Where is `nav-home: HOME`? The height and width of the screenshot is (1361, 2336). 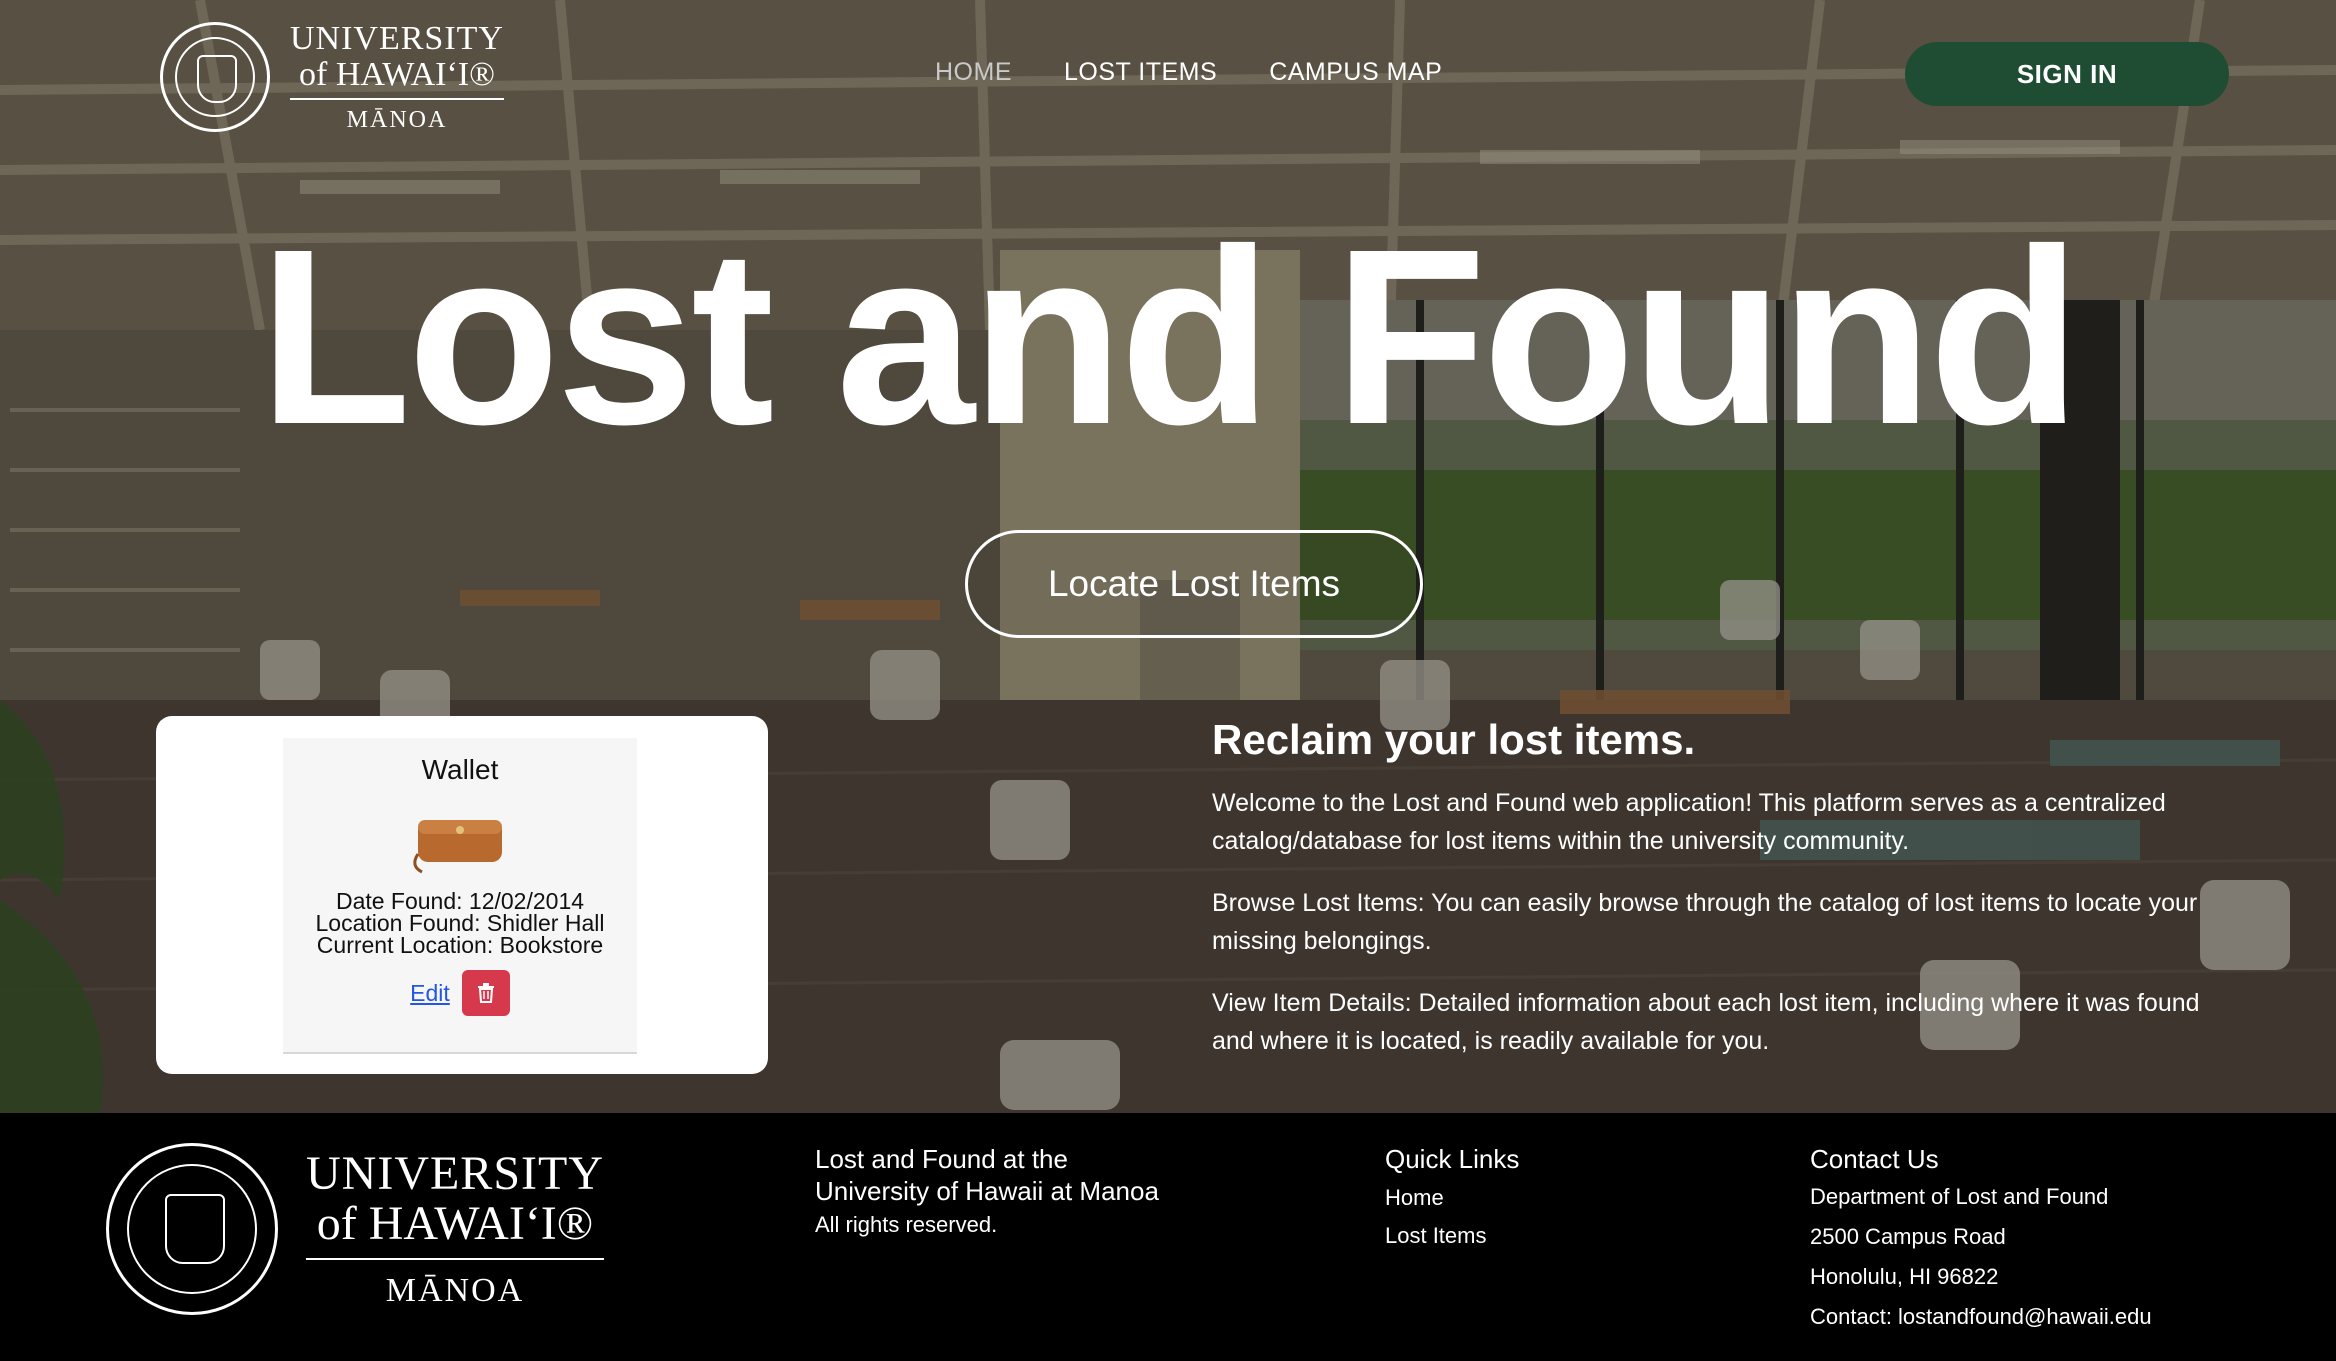 nav-home: HOME is located at coordinates (973, 72).